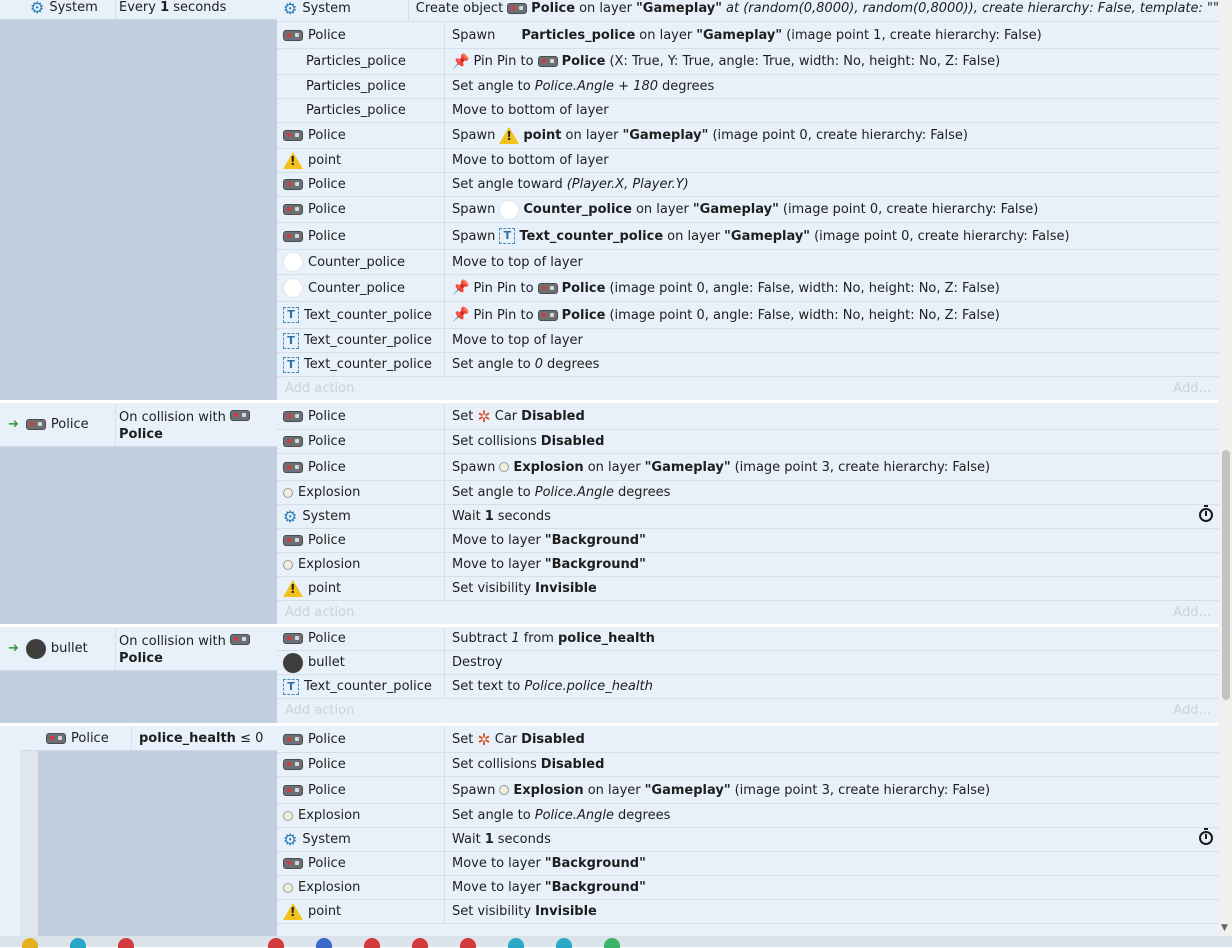 Image resolution: width=1232 pixels, height=948 pixels. I want to click on action-row: bullet Destroy, so click(748, 663).